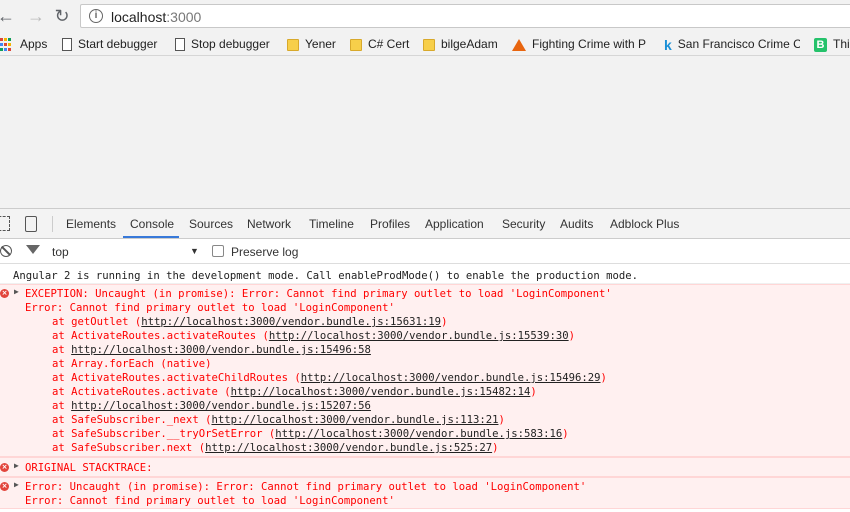 Image resolution: width=850 pixels, height=512 pixels. I want to click on bookmark-label: Start debugger, so click(118, 44).